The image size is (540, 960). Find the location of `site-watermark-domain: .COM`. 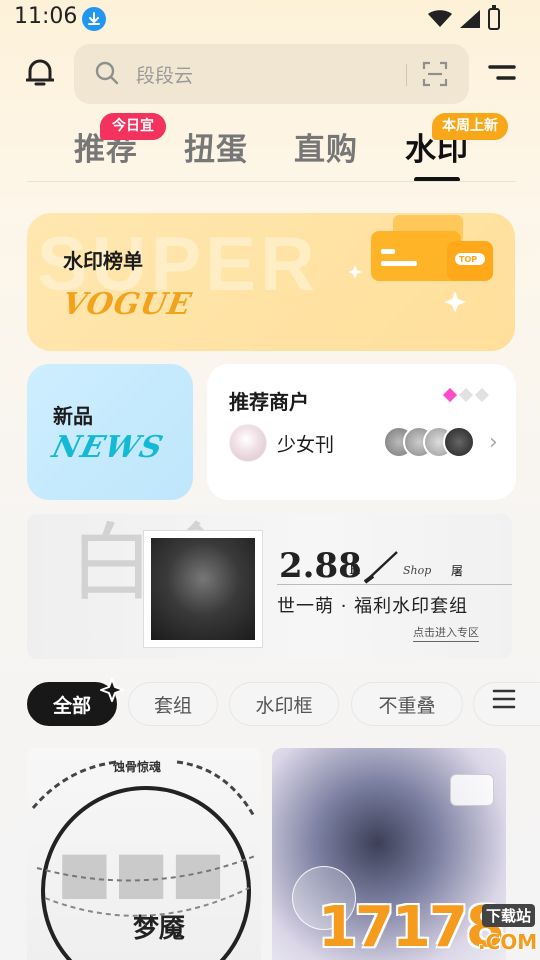

site-watermark-domain: .COM is located at coordinates (508, 942).